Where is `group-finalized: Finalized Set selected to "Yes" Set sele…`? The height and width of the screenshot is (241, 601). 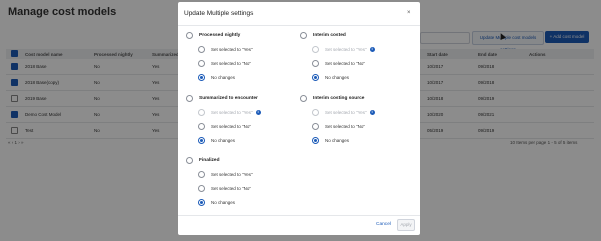 group-finalized: Finalized Set selected to "Yes" Set sele… is located at coordinates (241, 185).